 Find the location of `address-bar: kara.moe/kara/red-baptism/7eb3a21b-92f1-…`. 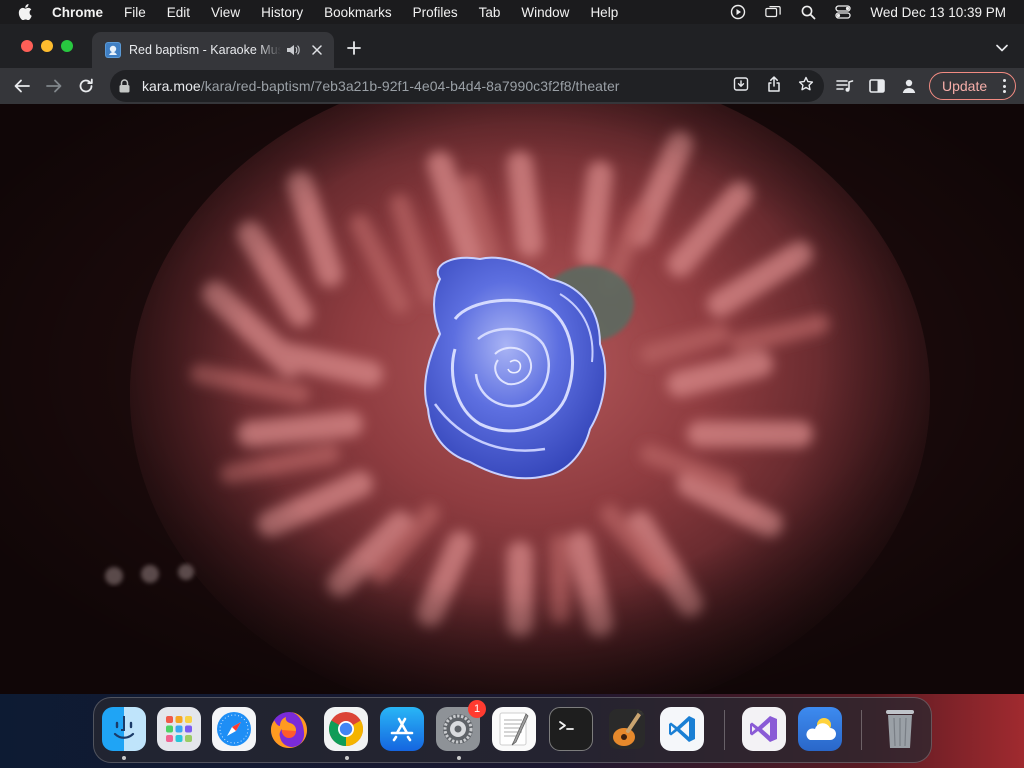

address-bar: kara.moe/kara/red-baptism/7eb3a21b-92f1-… is located at coordinates (467, 86).